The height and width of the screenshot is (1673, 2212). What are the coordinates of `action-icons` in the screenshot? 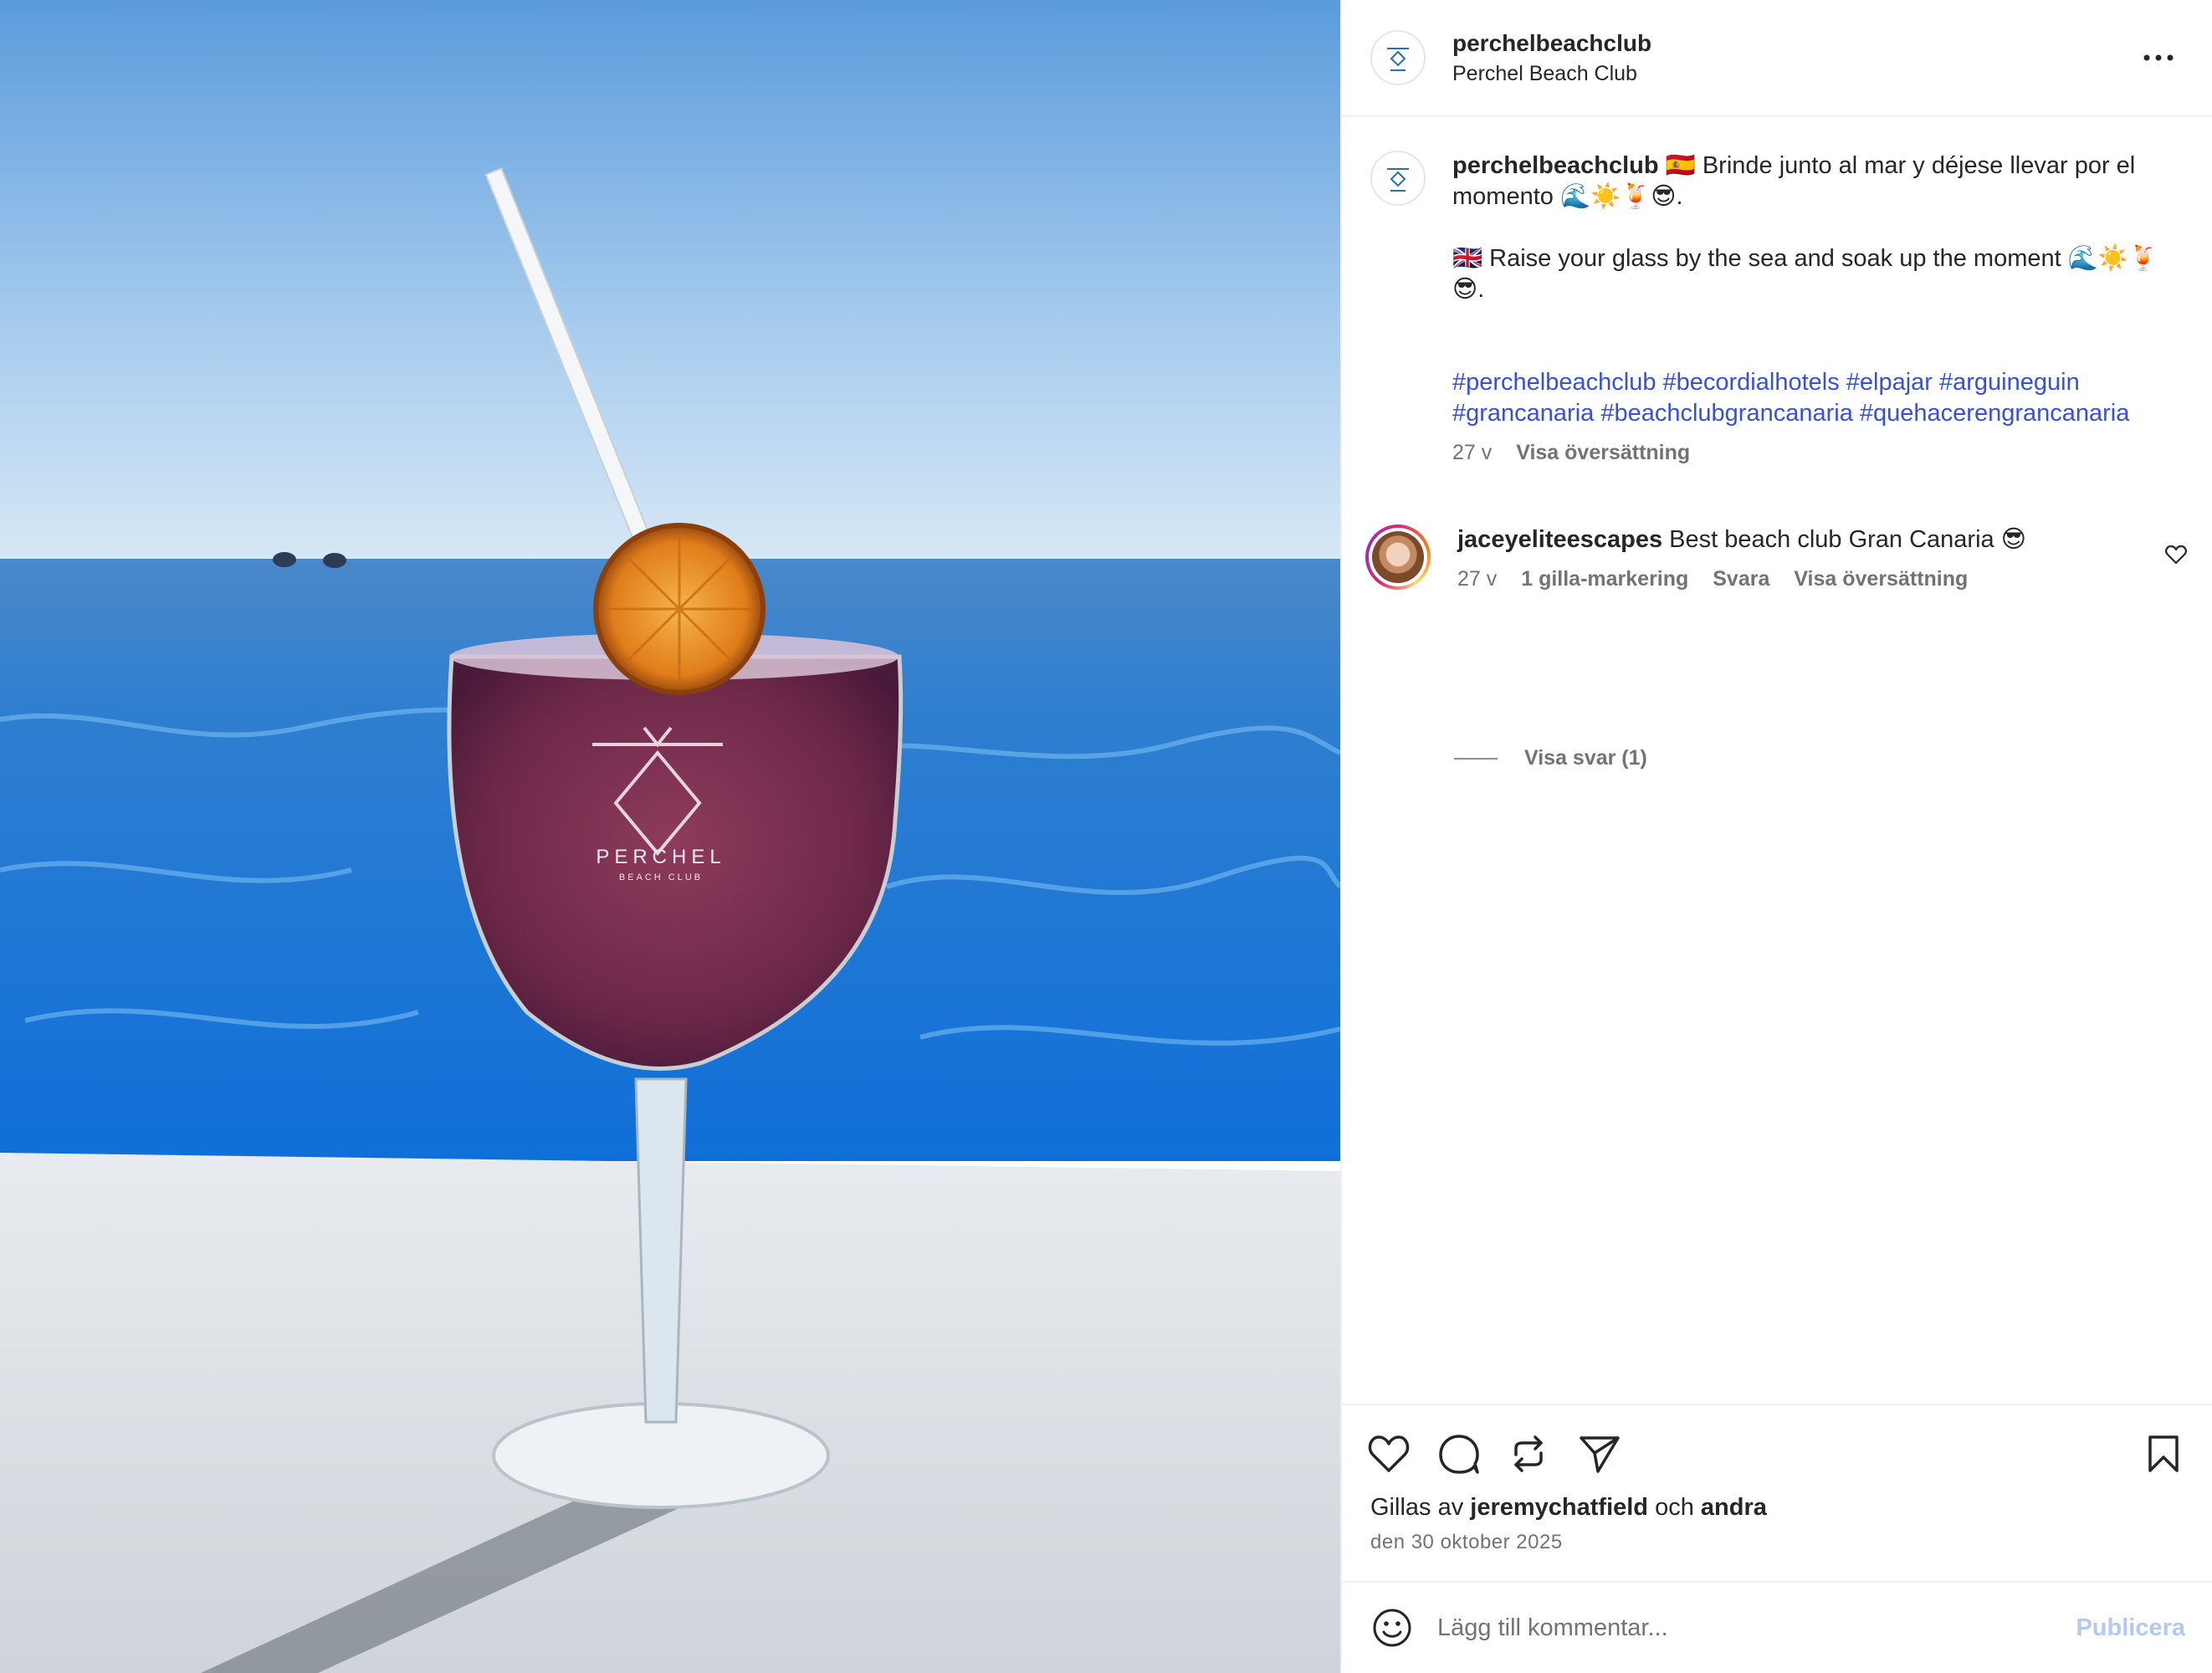 It's located at (1507, 1454).